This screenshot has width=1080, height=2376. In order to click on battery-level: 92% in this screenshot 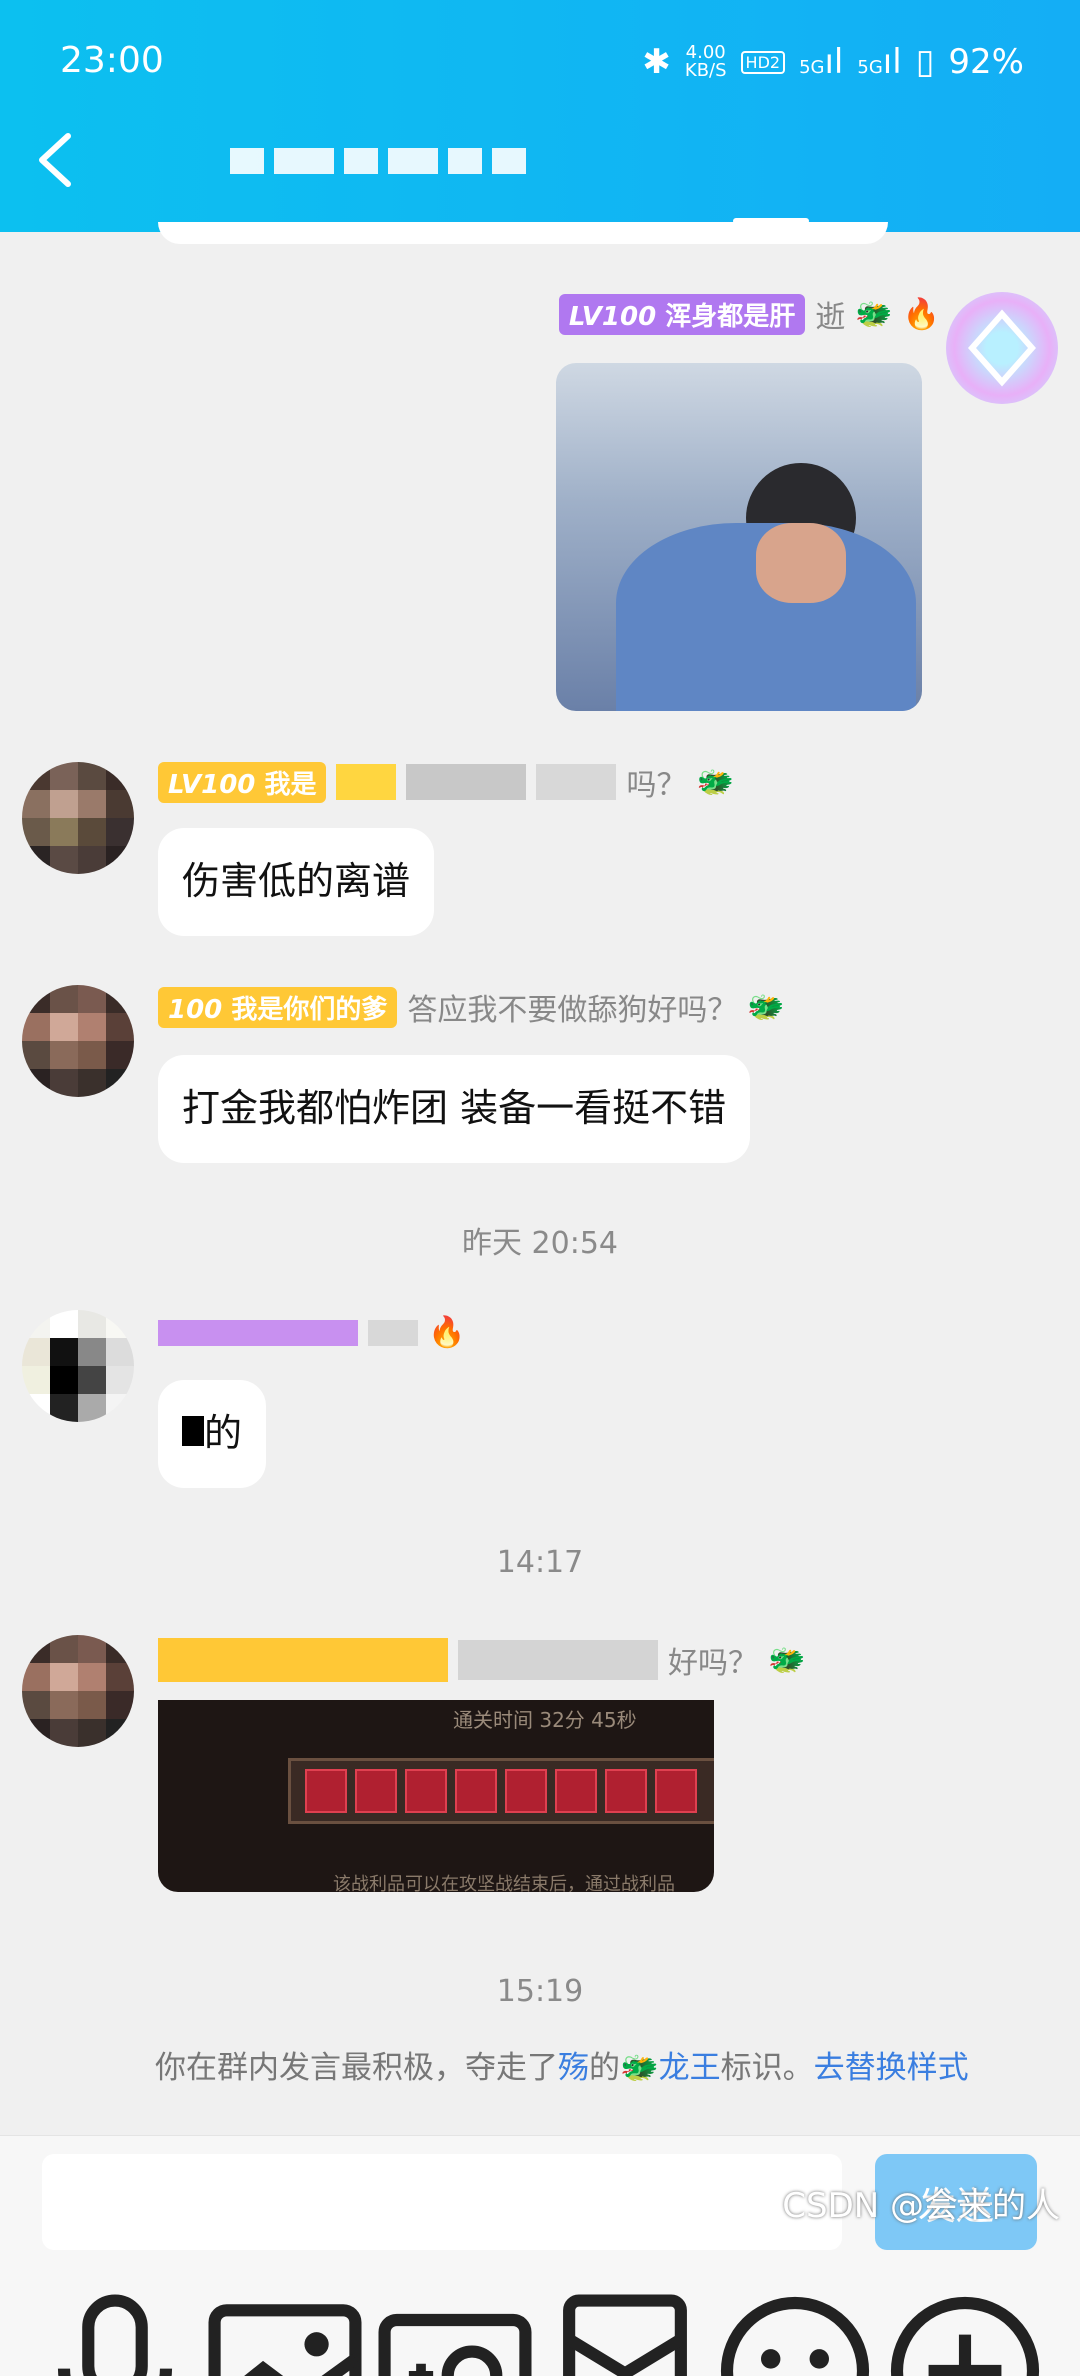, I will do `click(986, 62)`.